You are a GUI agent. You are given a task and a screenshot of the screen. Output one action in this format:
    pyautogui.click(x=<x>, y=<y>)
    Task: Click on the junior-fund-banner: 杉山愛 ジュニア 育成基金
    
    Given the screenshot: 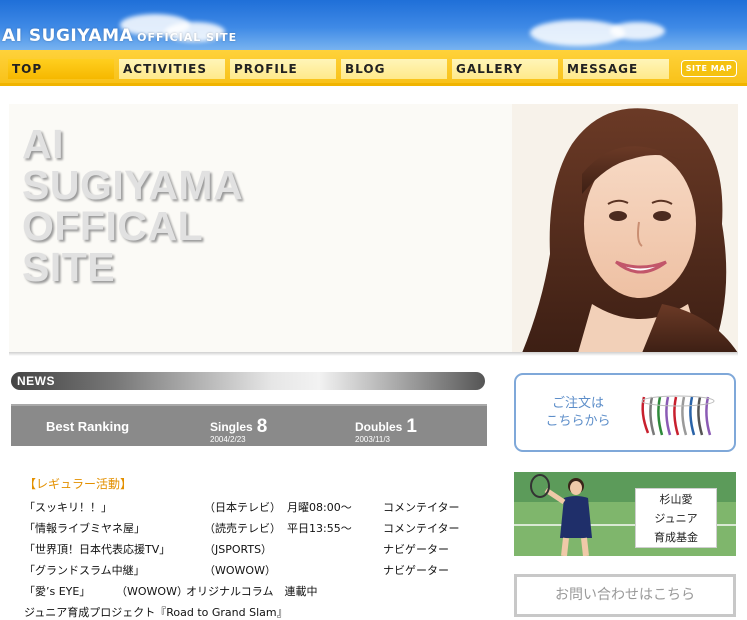 What is the action you would take?
    pyautogui.click(x=625, y=514)
    